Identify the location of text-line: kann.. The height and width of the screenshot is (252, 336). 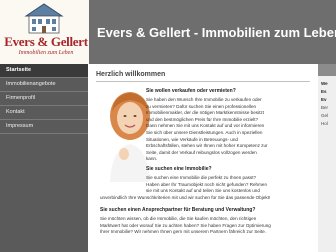
(152, 159).